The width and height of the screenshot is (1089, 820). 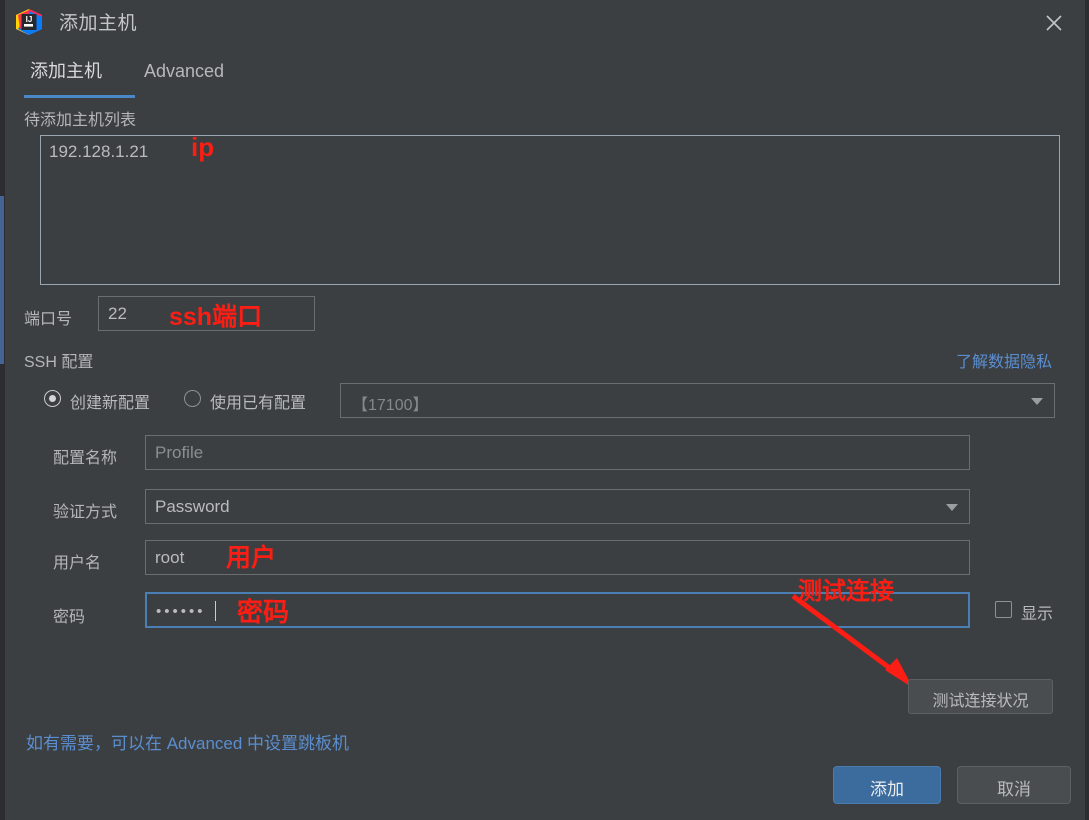 I want to click on port-input: 22, so click(x=206, y=313).